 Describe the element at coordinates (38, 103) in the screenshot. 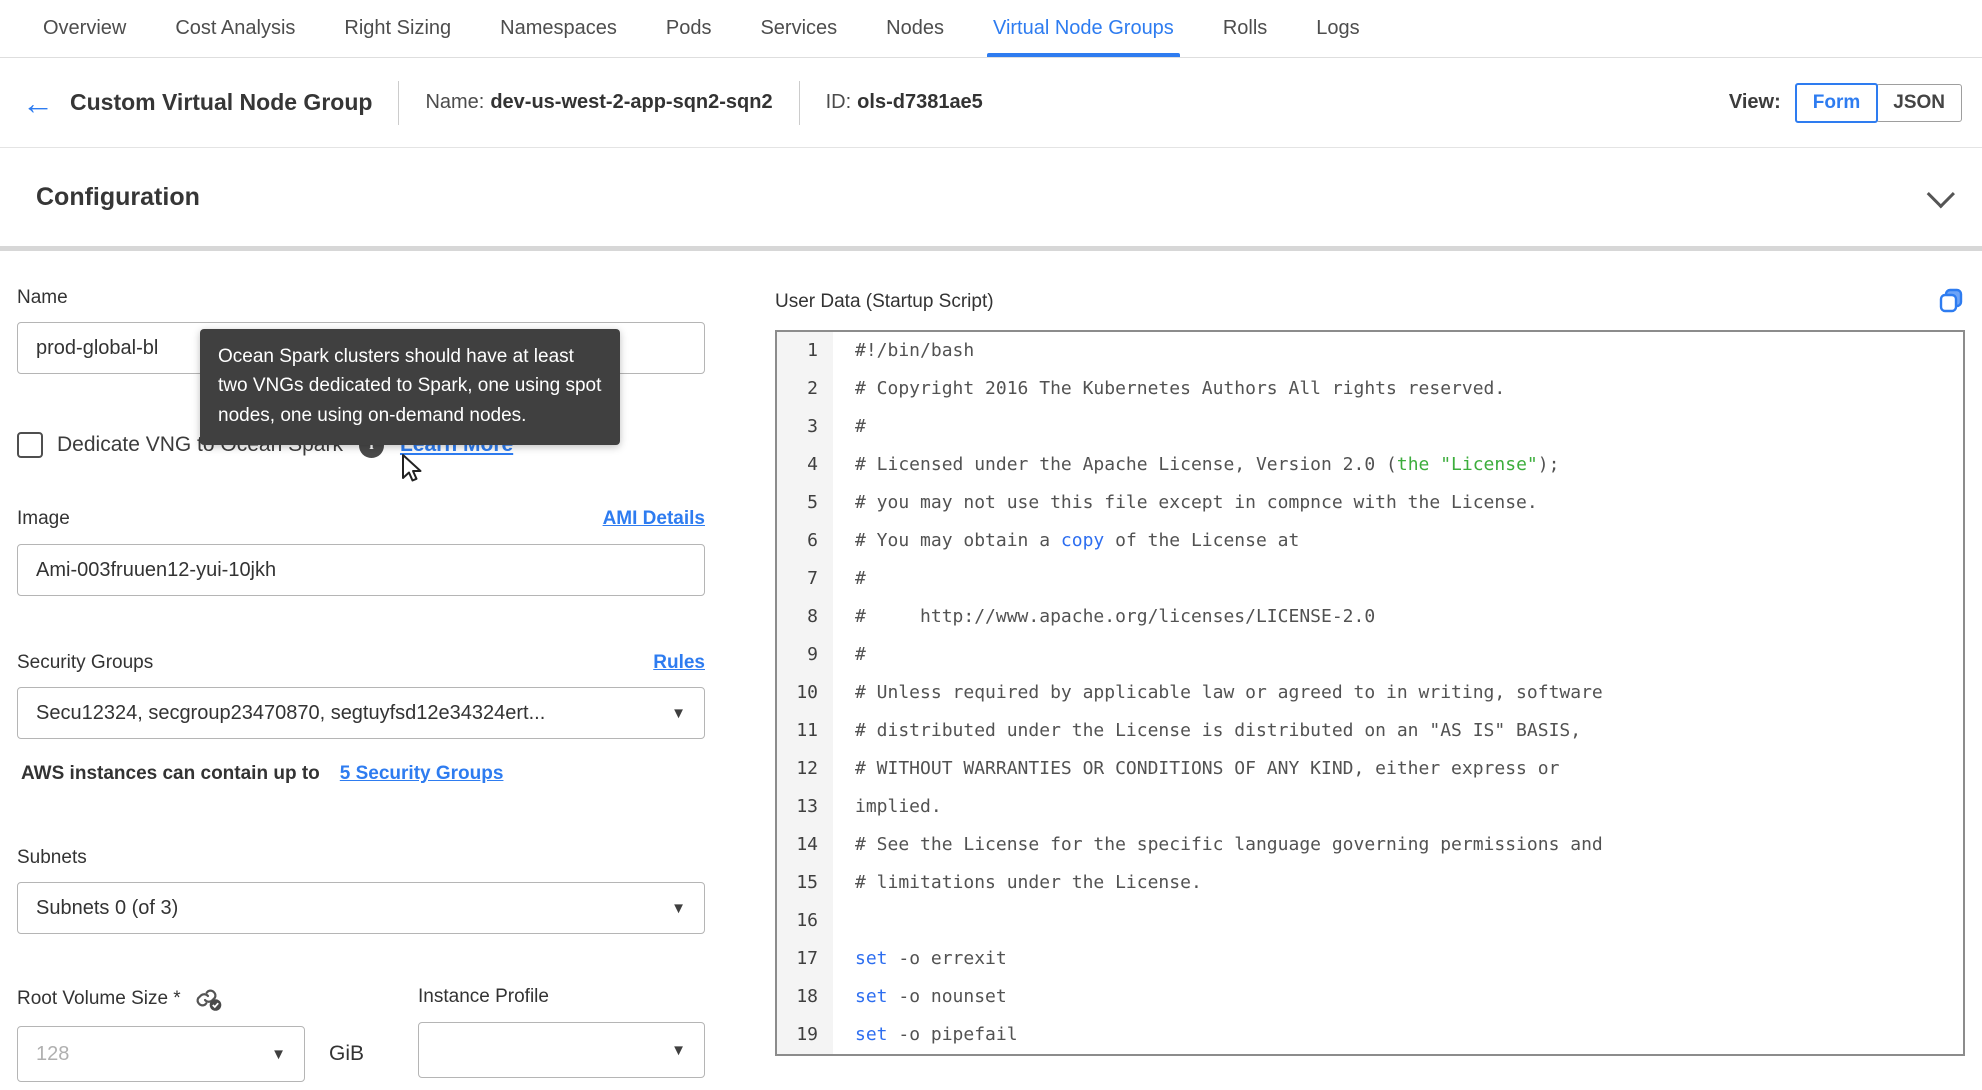

I see `back-arrow-icon: ←` at that location.